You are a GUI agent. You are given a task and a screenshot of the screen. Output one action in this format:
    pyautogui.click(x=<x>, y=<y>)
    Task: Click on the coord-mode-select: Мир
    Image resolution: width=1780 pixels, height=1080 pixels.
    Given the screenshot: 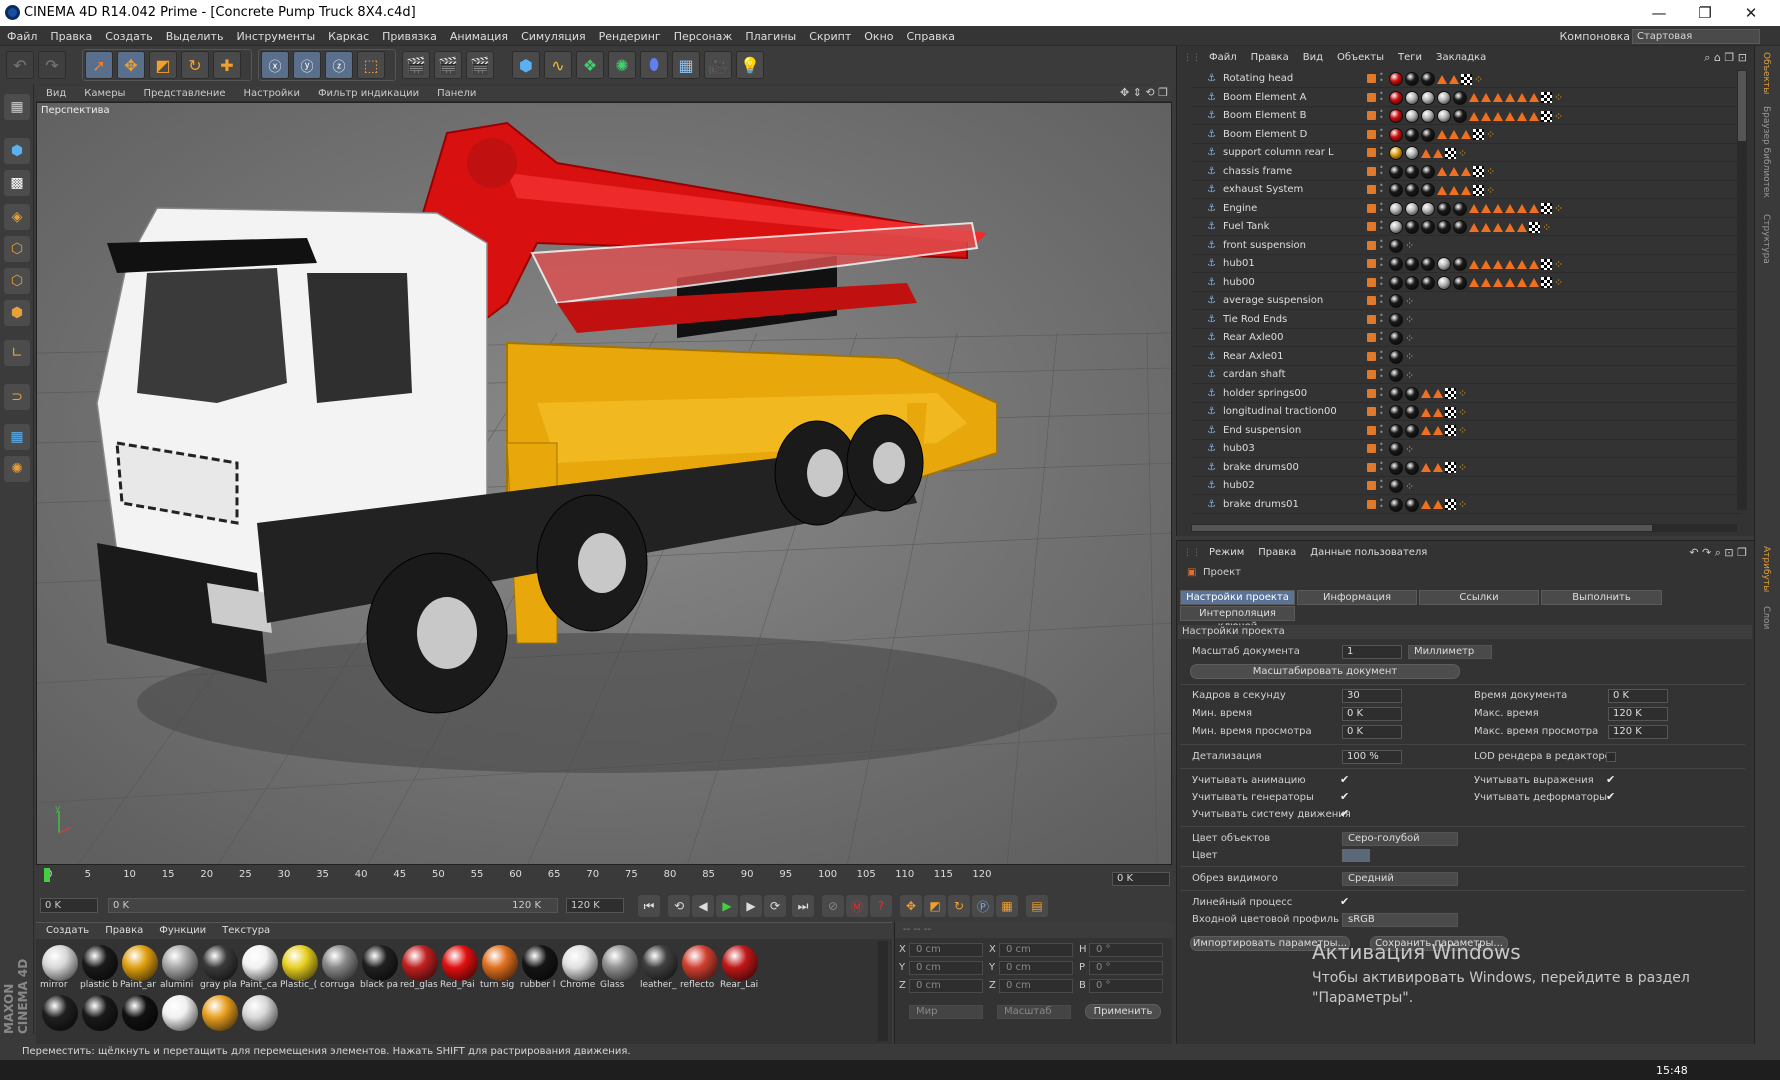 What is the action you would take?
    pyautogui.click(x=946, y=1012)
    